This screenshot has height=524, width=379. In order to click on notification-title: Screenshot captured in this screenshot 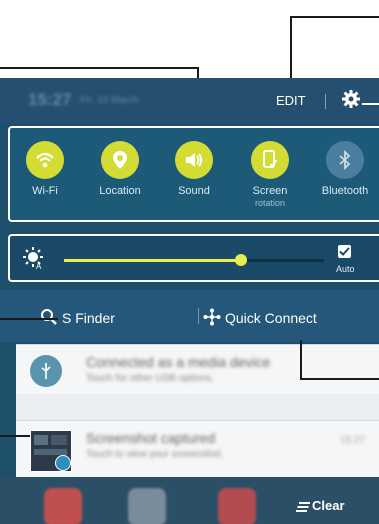, I will do `click(151, 438)`.